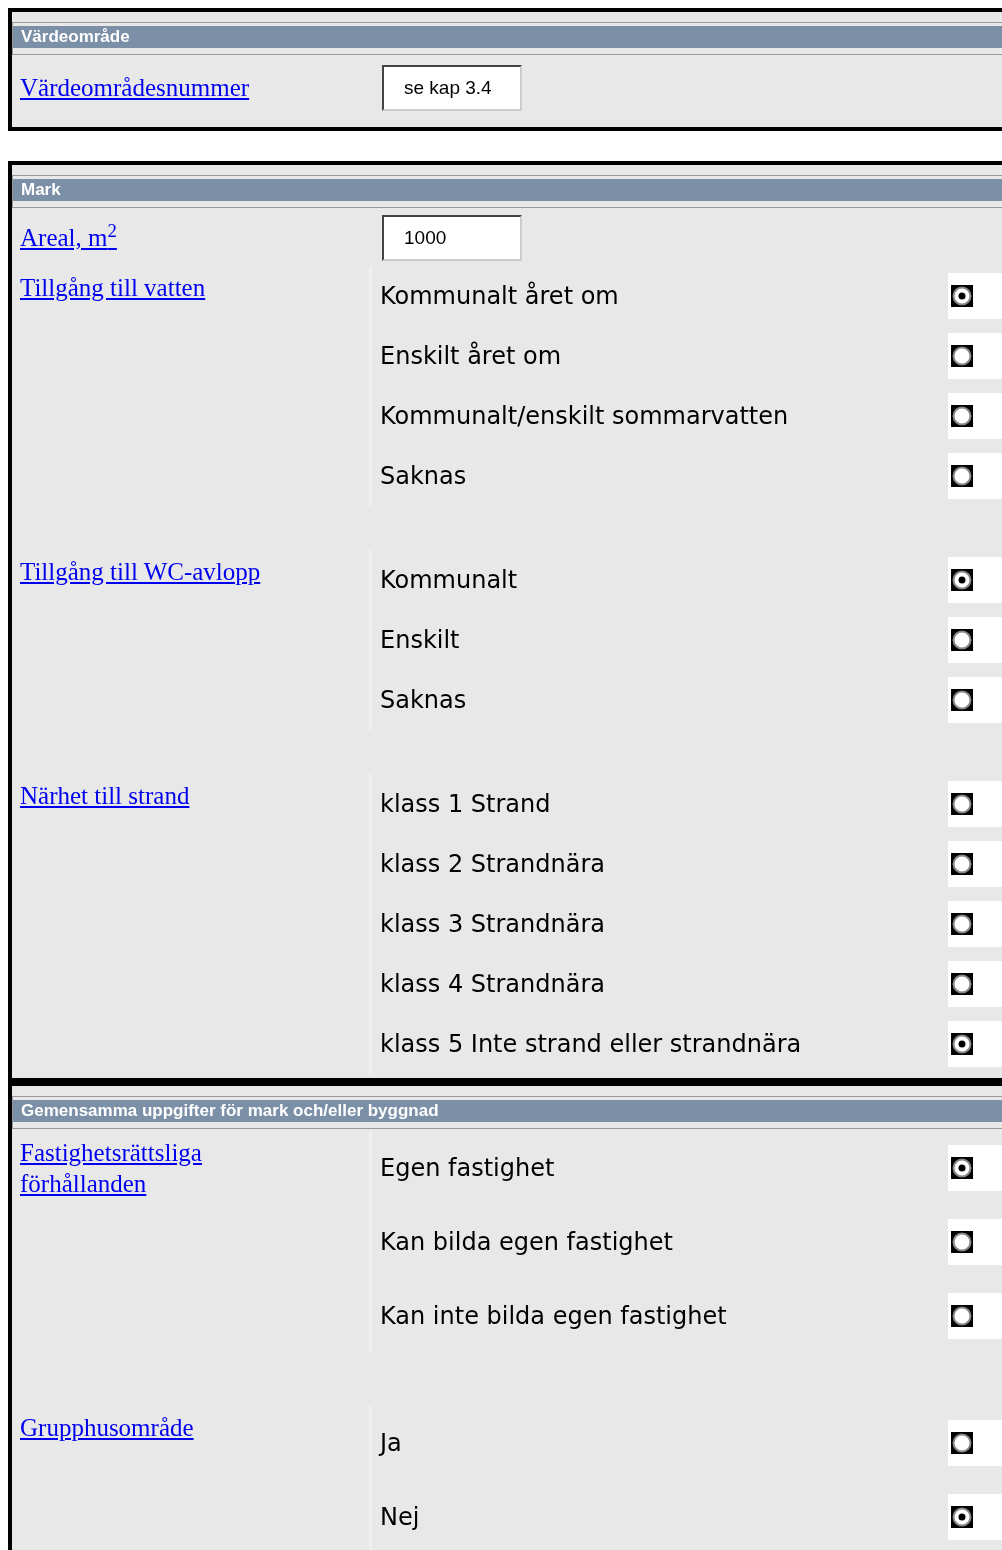 The width and height of the screenshot is (1002, 1550). Describe the element at coordinates (170, 795) in the screenshot. I see `field-link: Närhet till strand` at that location.